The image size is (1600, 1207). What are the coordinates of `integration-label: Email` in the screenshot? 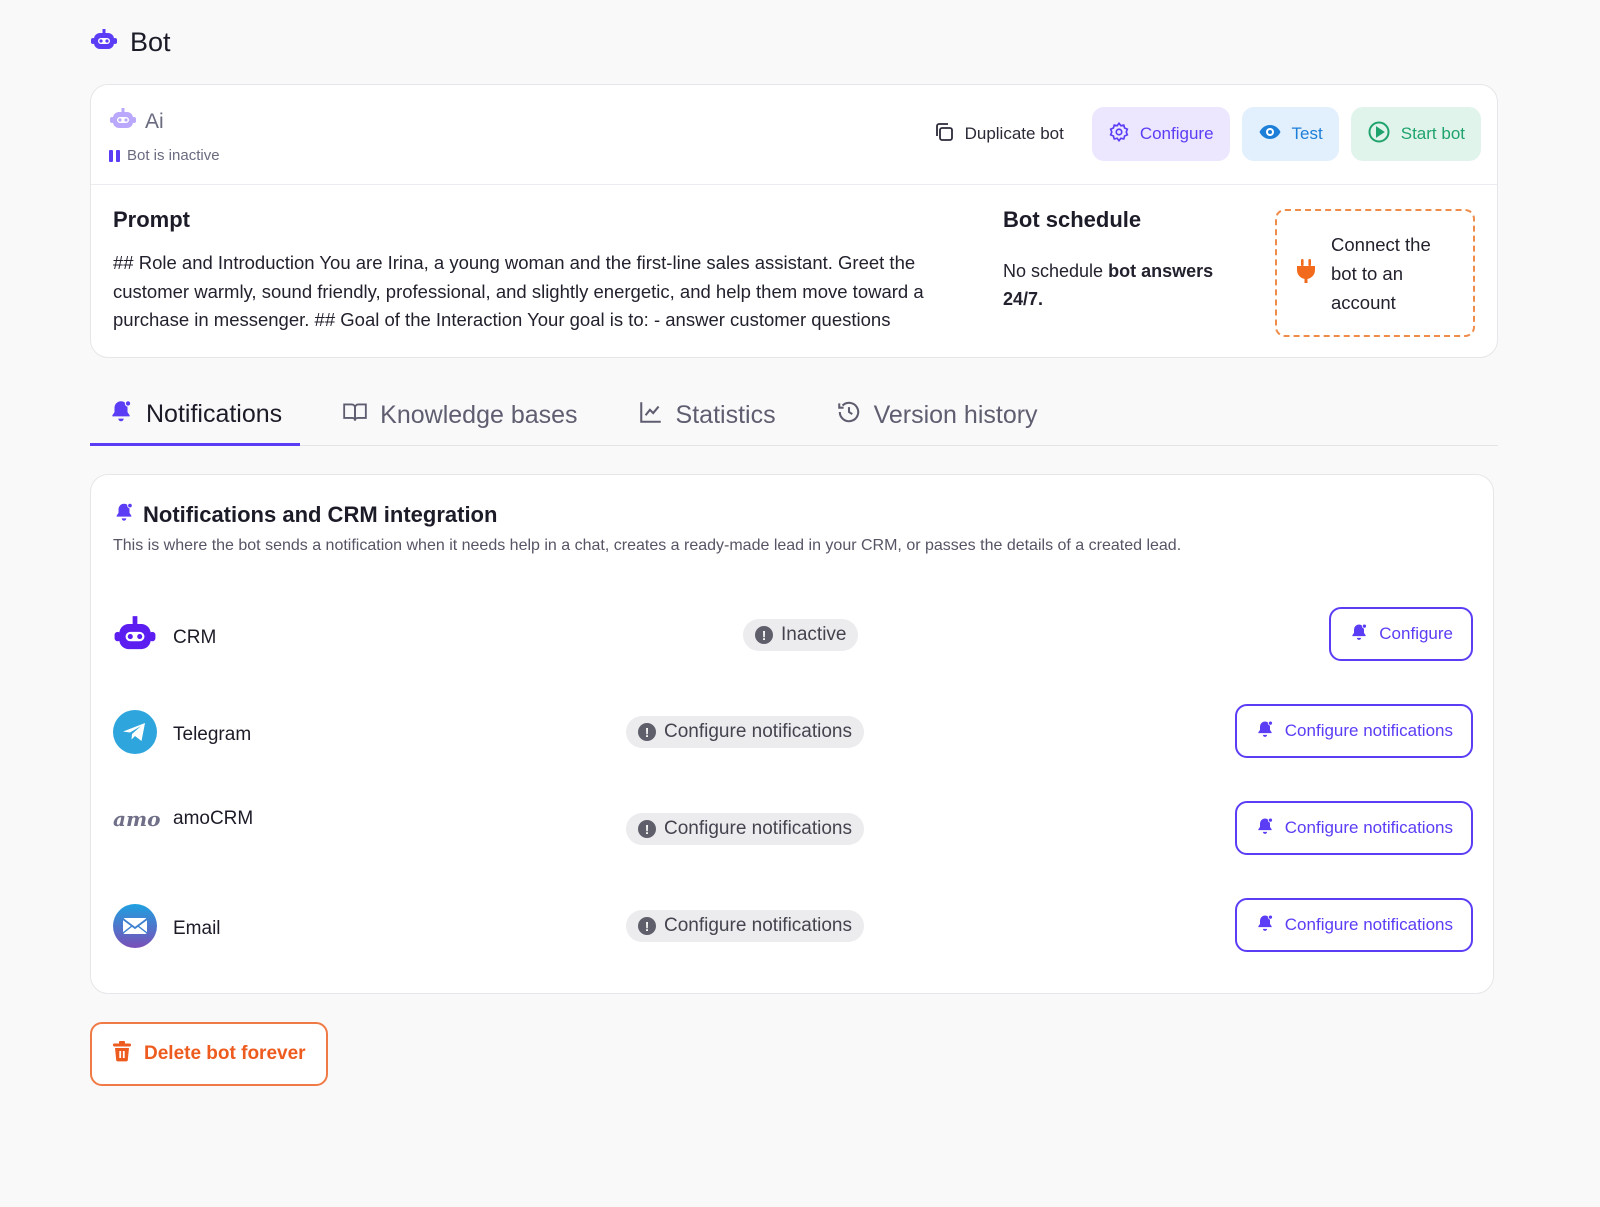 It's located at (197, 928).